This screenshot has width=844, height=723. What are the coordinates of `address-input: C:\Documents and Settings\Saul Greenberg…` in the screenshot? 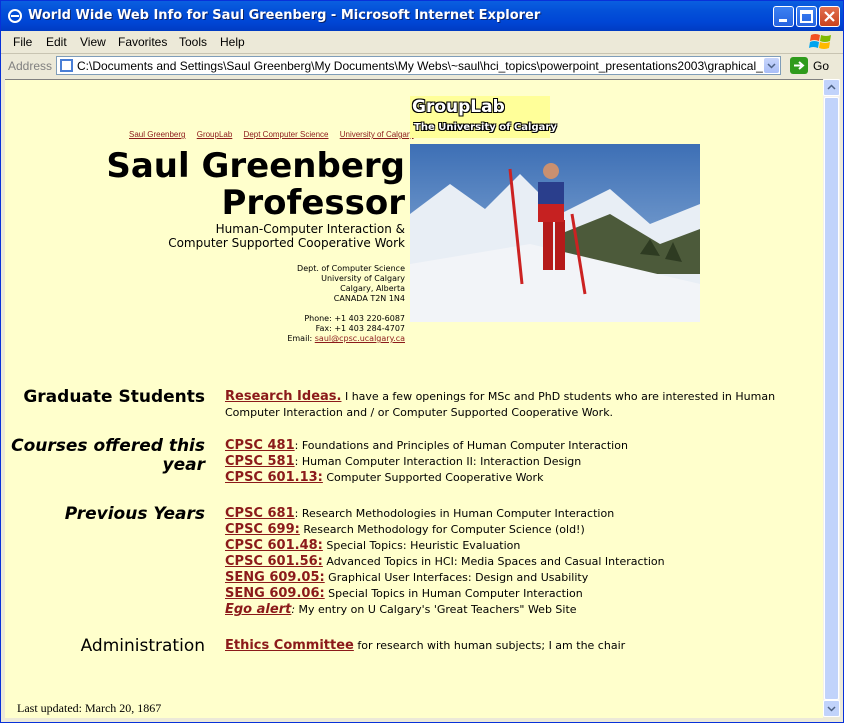 It's located at (418, 65).